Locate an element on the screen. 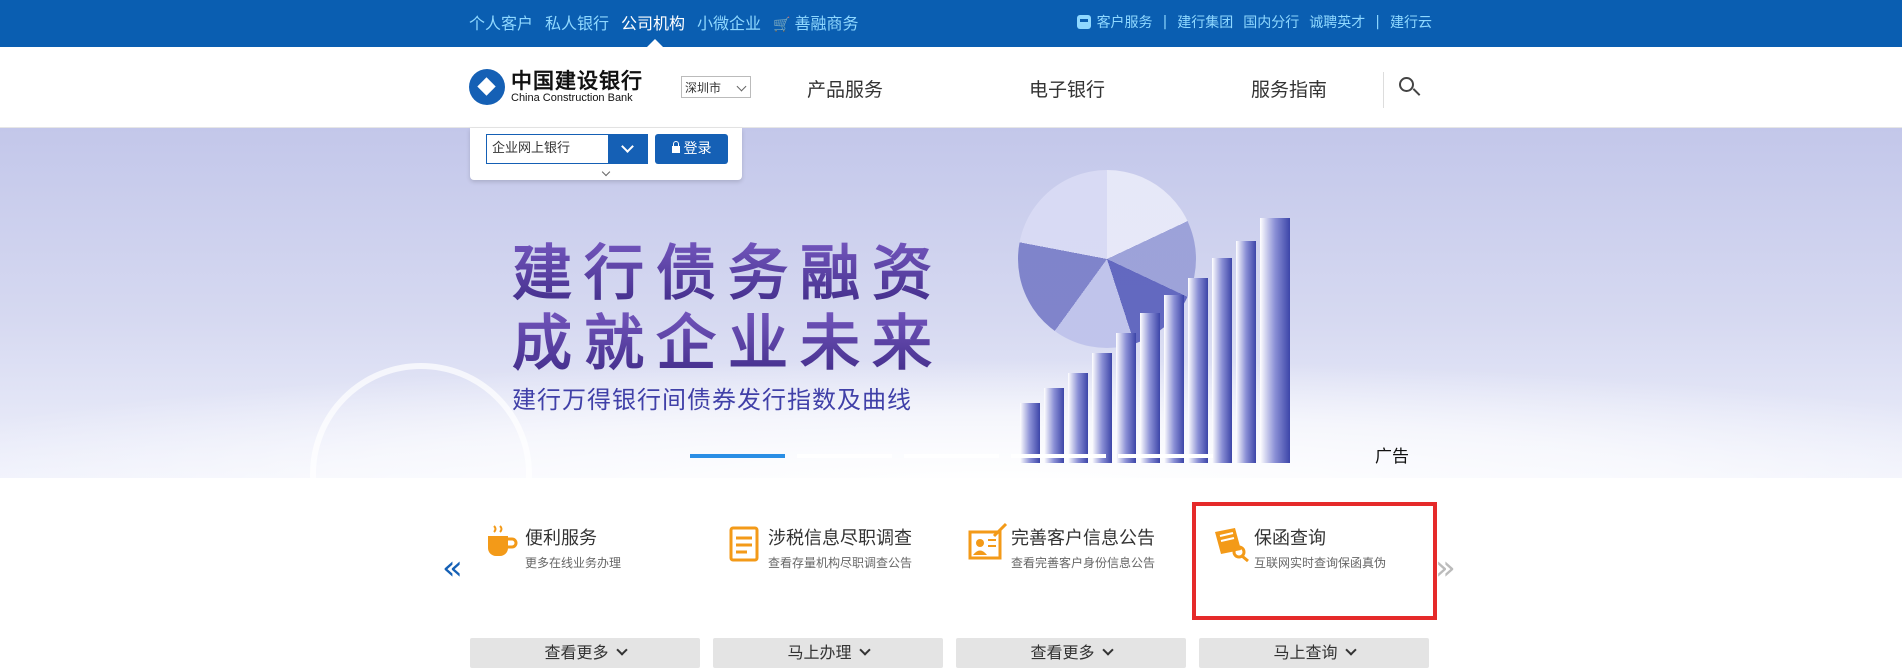  service-desc: 查看存量机构尽职调查公告 is located at coordinates (840, 563).